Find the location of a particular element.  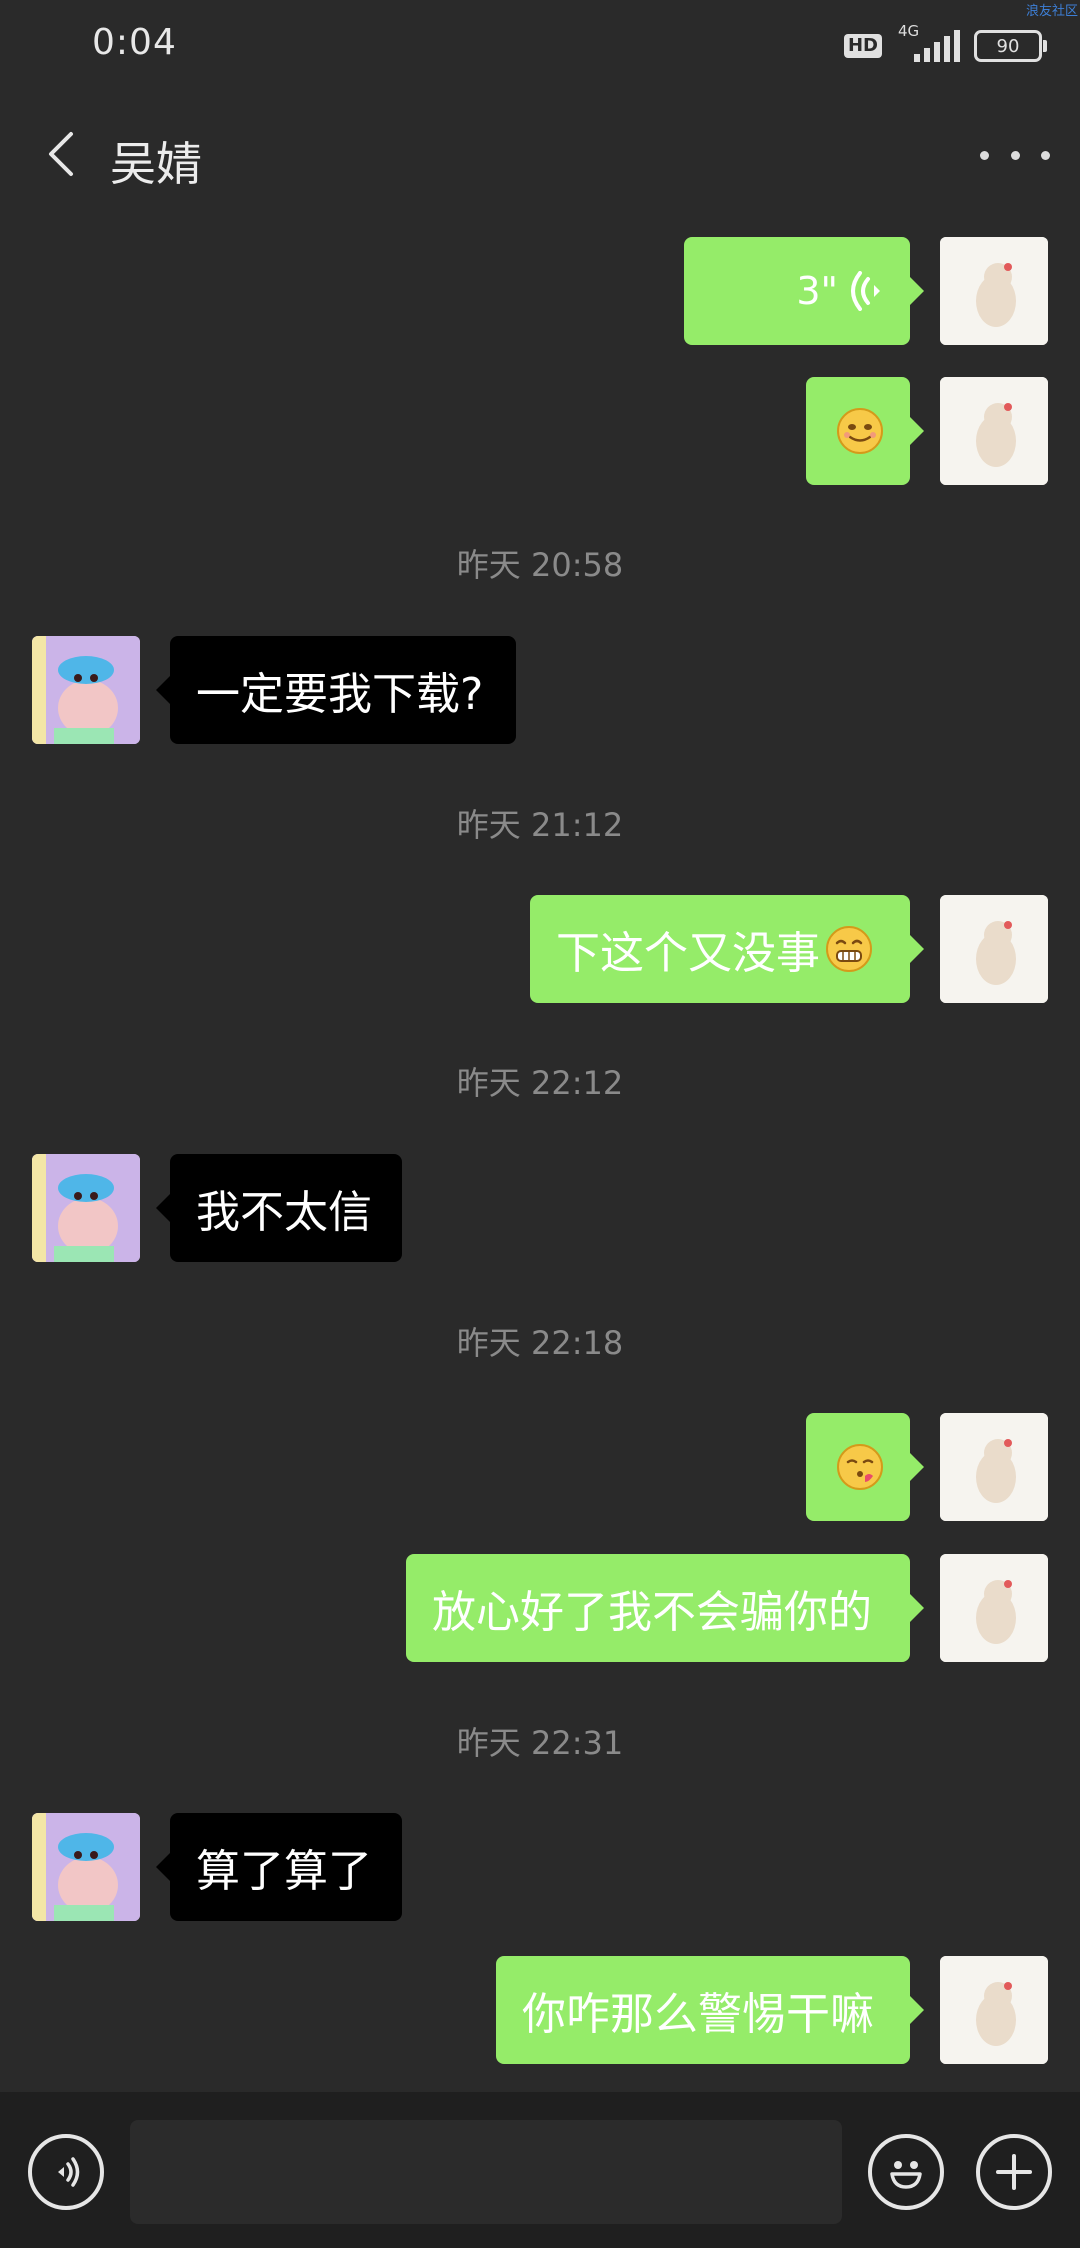

message-row: 放心好了我不会骗你的 is located at coordinates (540, 1608).